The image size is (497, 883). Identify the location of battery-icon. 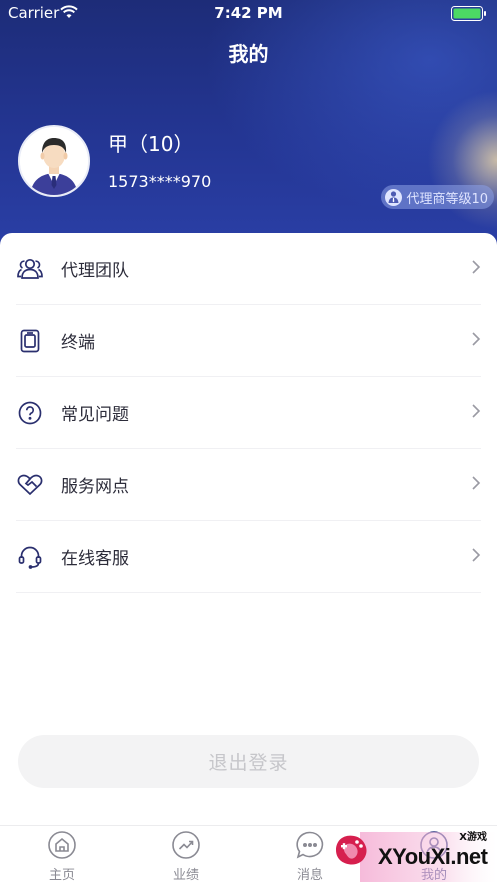
(469, 13).